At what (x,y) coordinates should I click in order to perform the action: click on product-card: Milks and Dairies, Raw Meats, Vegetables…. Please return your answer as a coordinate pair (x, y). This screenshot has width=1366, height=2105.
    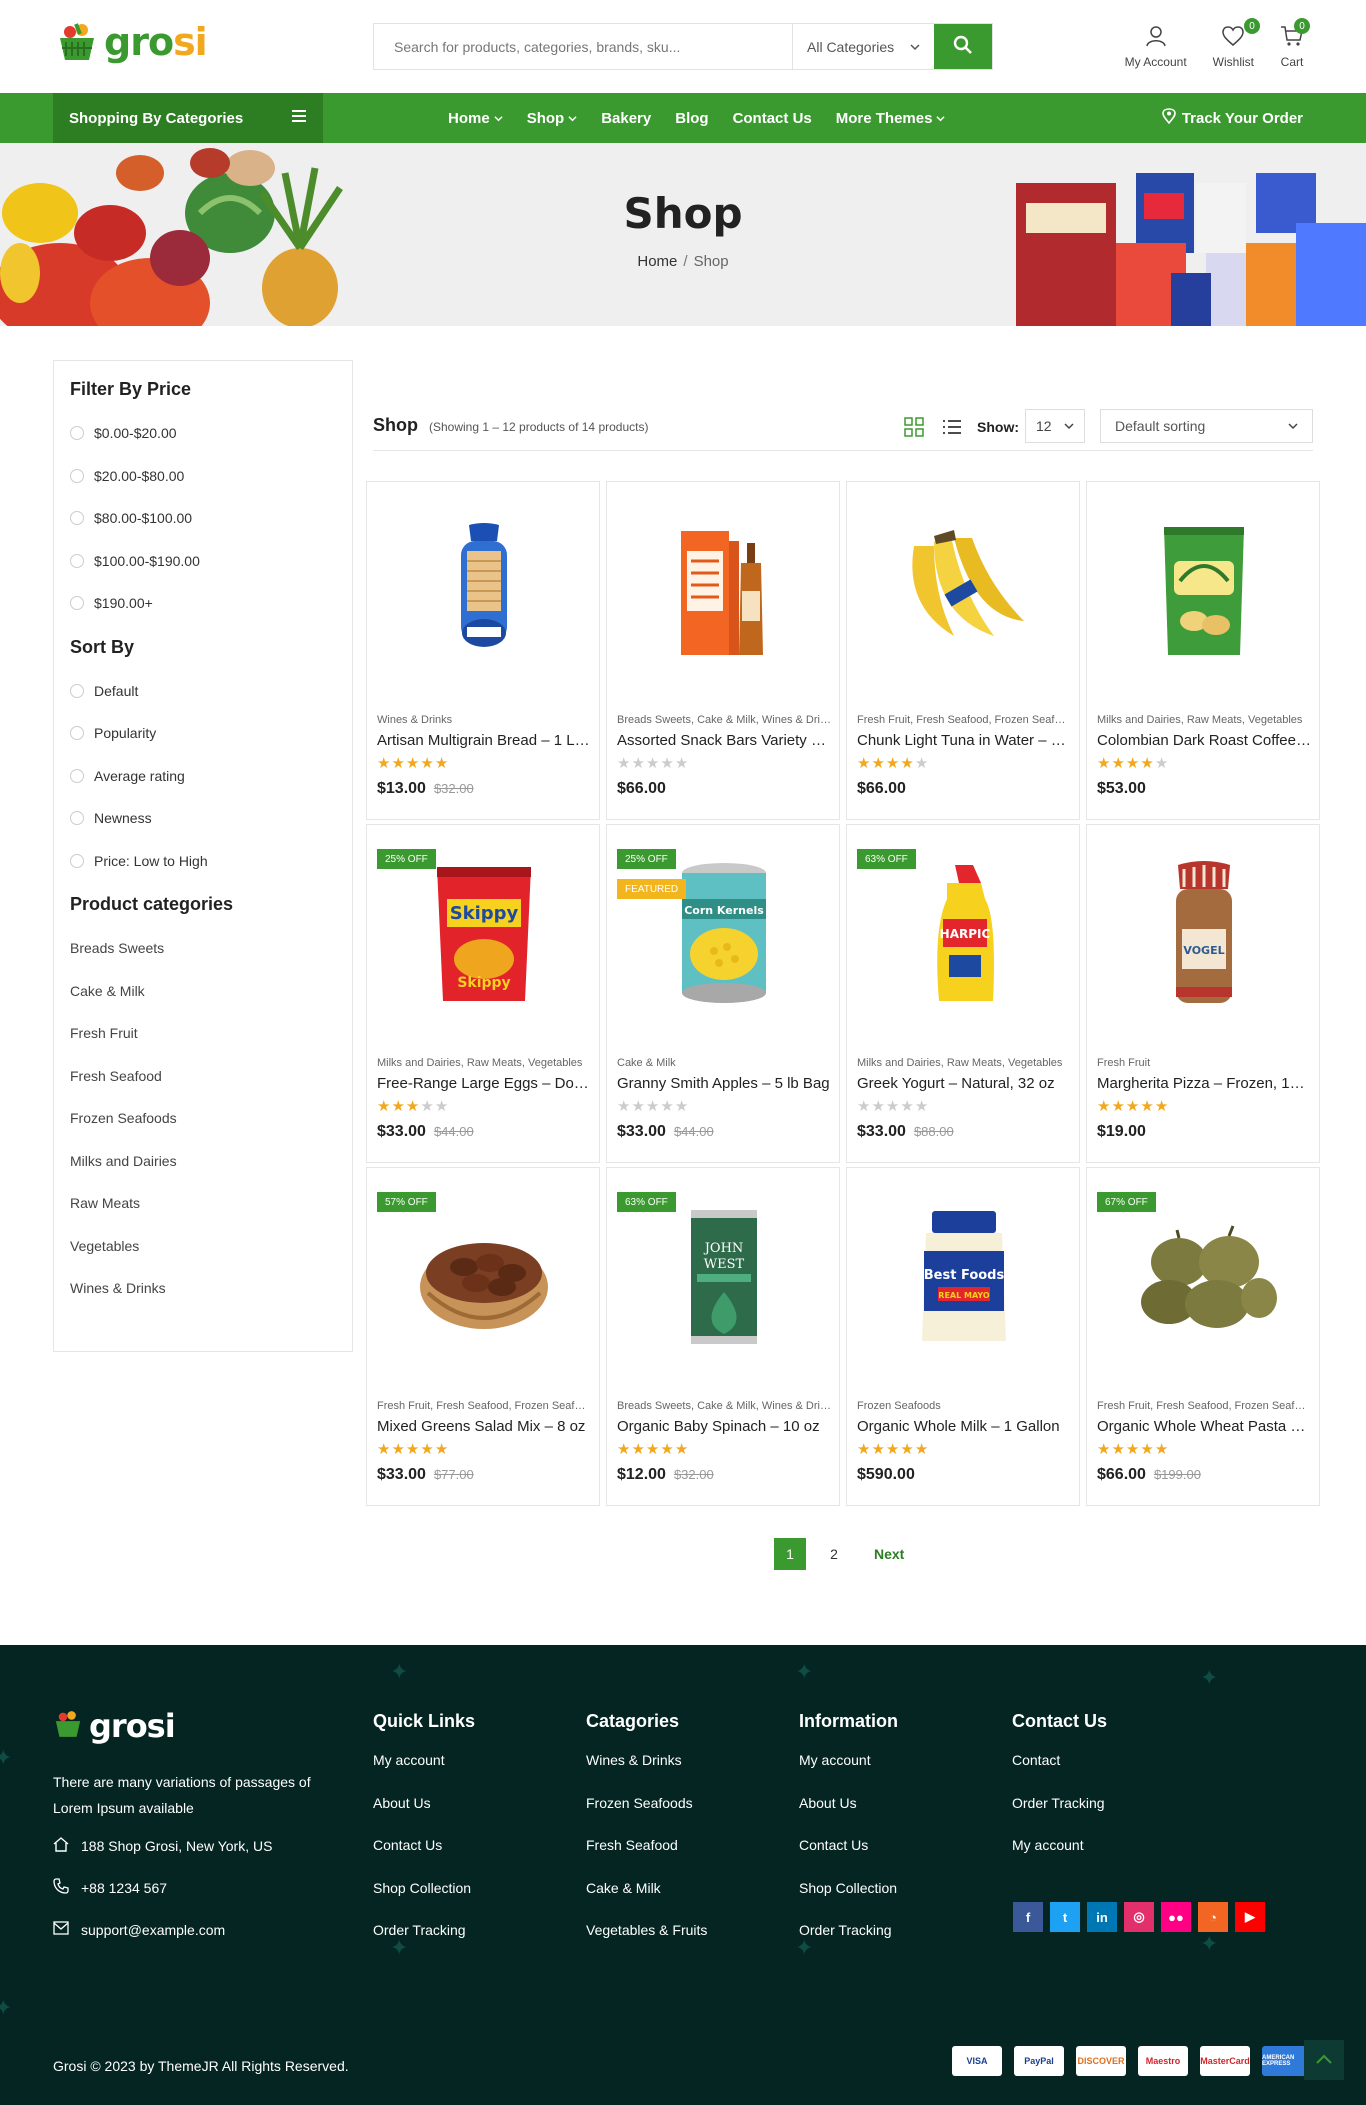
    Looking at the image, I should click on (1203, 650).